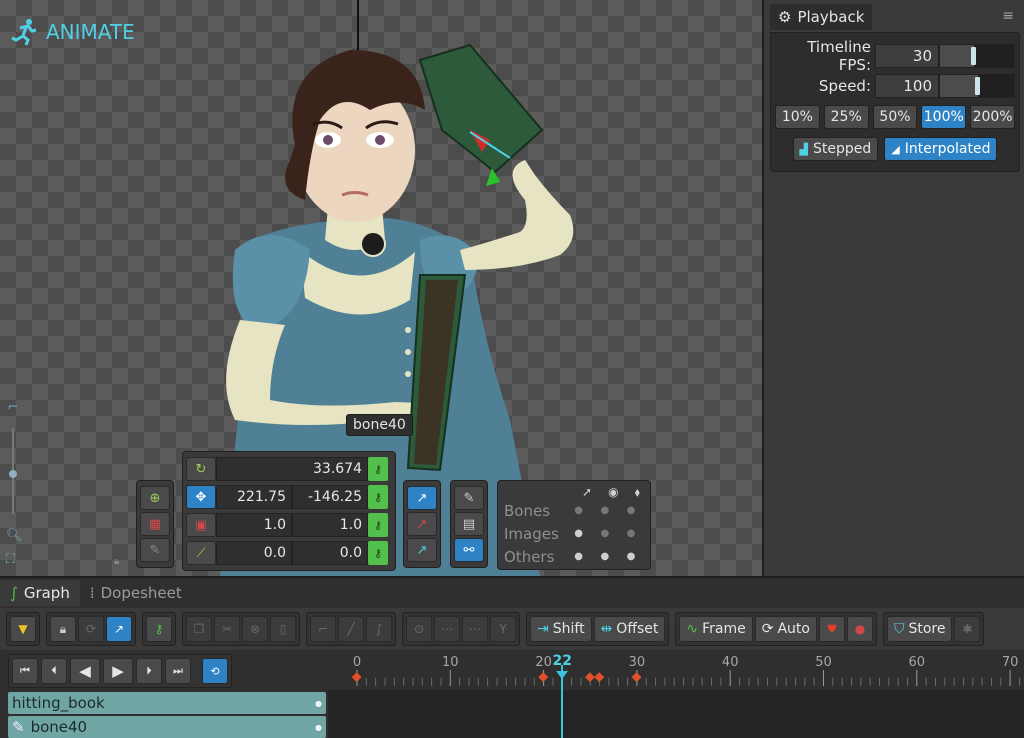 Image resolution: width=1024 pixels, height=738 pixels. I want to click on bones-visible-toggle: ●, so click(605, 510).